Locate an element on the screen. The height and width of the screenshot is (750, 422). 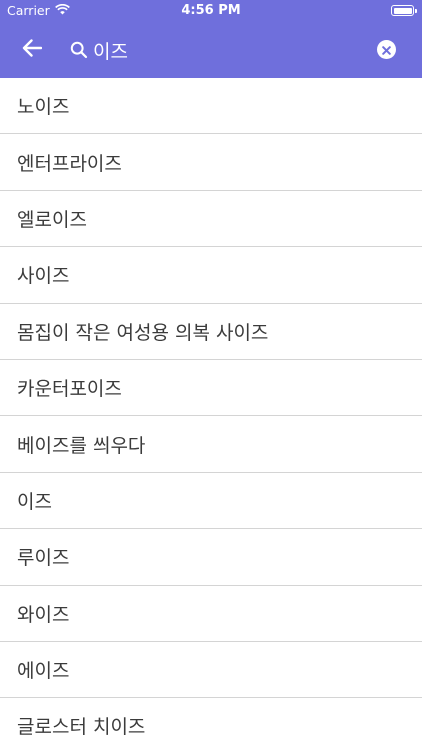
list-item: 베이즈를 씌우다 is located at coordinates (211, 444).